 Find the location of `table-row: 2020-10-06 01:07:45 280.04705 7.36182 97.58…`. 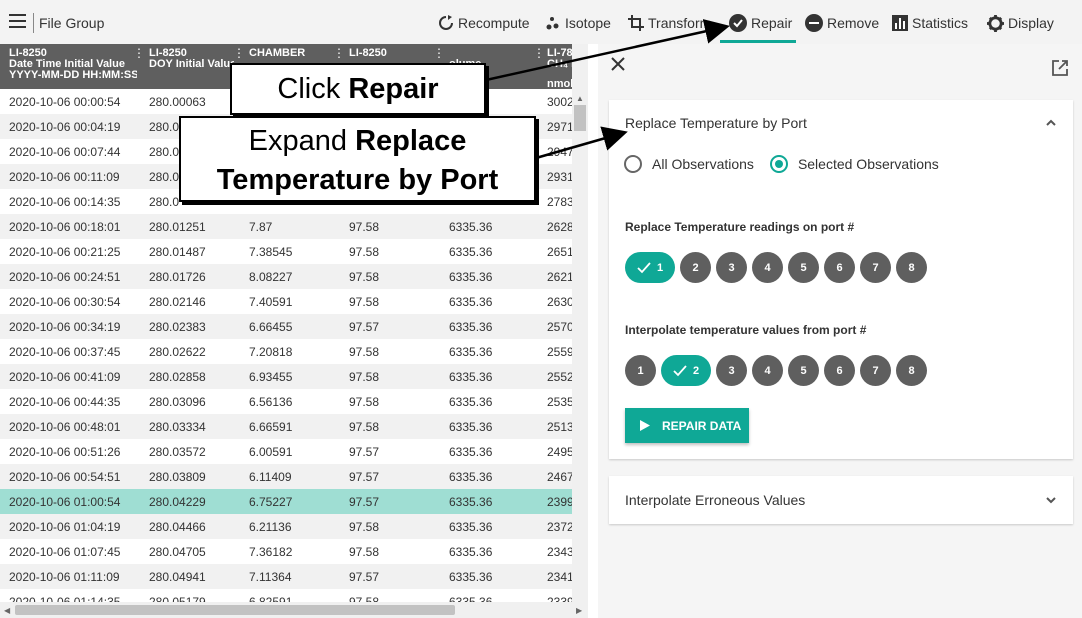

table-row: 2020-10-06 01:07:45 280.04705 7.36182 97.58… is located at coordinates (287, 551).